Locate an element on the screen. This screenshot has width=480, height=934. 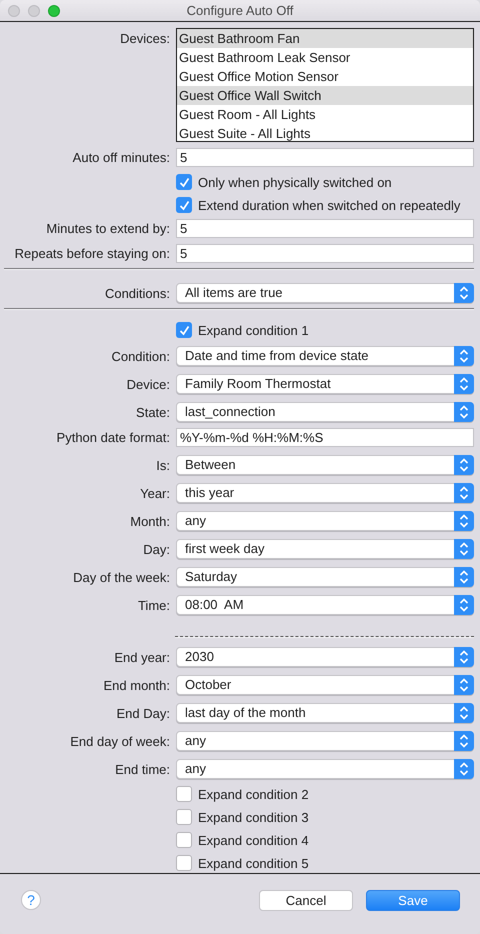
checkbox-label: Extend duration when switched on repeatedly is located at coordinates (329, 205).